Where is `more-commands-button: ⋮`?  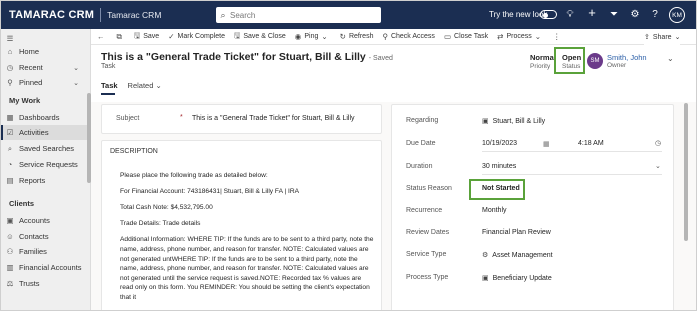 more-commands-button: ⋮ is located at coordinates (558, 36).